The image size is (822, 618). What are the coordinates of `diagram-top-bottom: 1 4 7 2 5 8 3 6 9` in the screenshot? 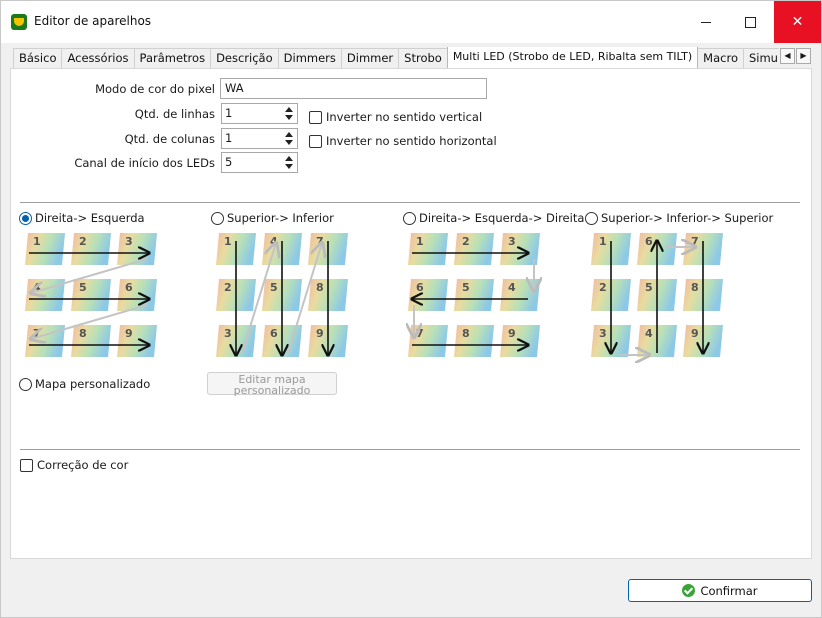 It's located at (282, 296).